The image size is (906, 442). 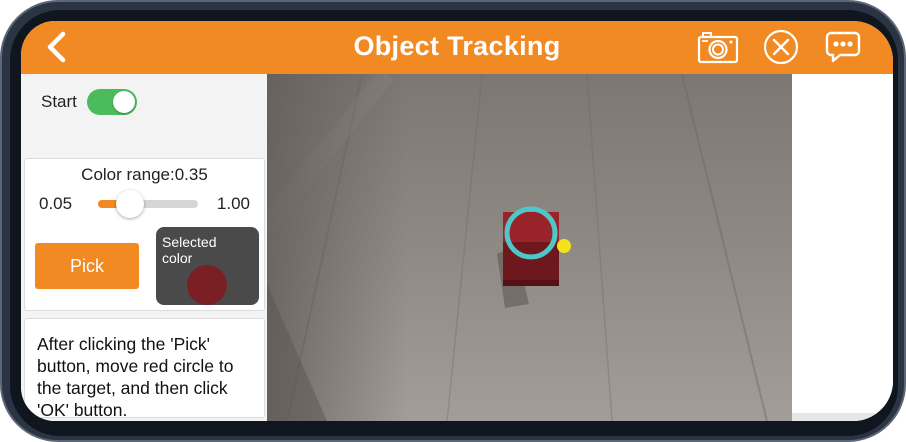 I want to click on right-blank-area, so click(x=842, y=247).